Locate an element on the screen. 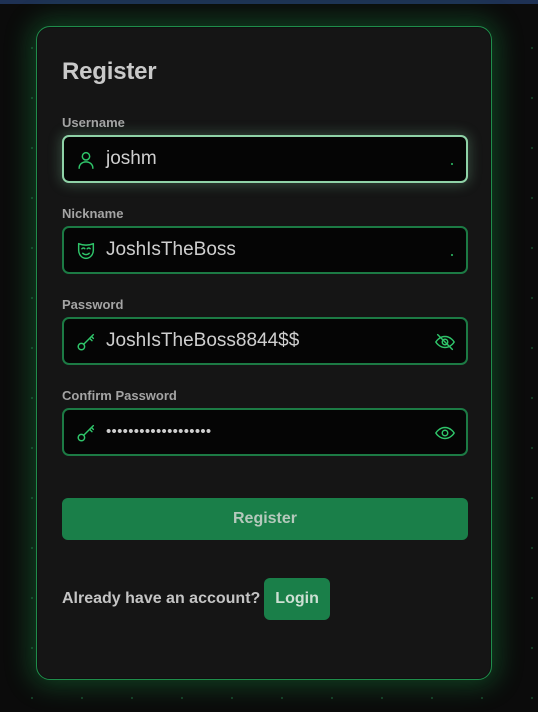  nickname-value: JoshIsTheBoss is located at coordinates (171, 249).